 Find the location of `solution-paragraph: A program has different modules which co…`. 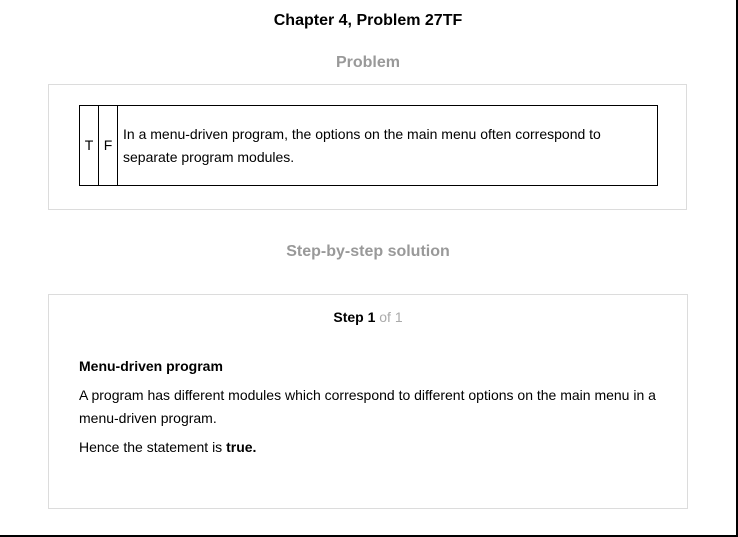

solution-paragraph: A program has different modules which co… is located at coordinates (367, 406).